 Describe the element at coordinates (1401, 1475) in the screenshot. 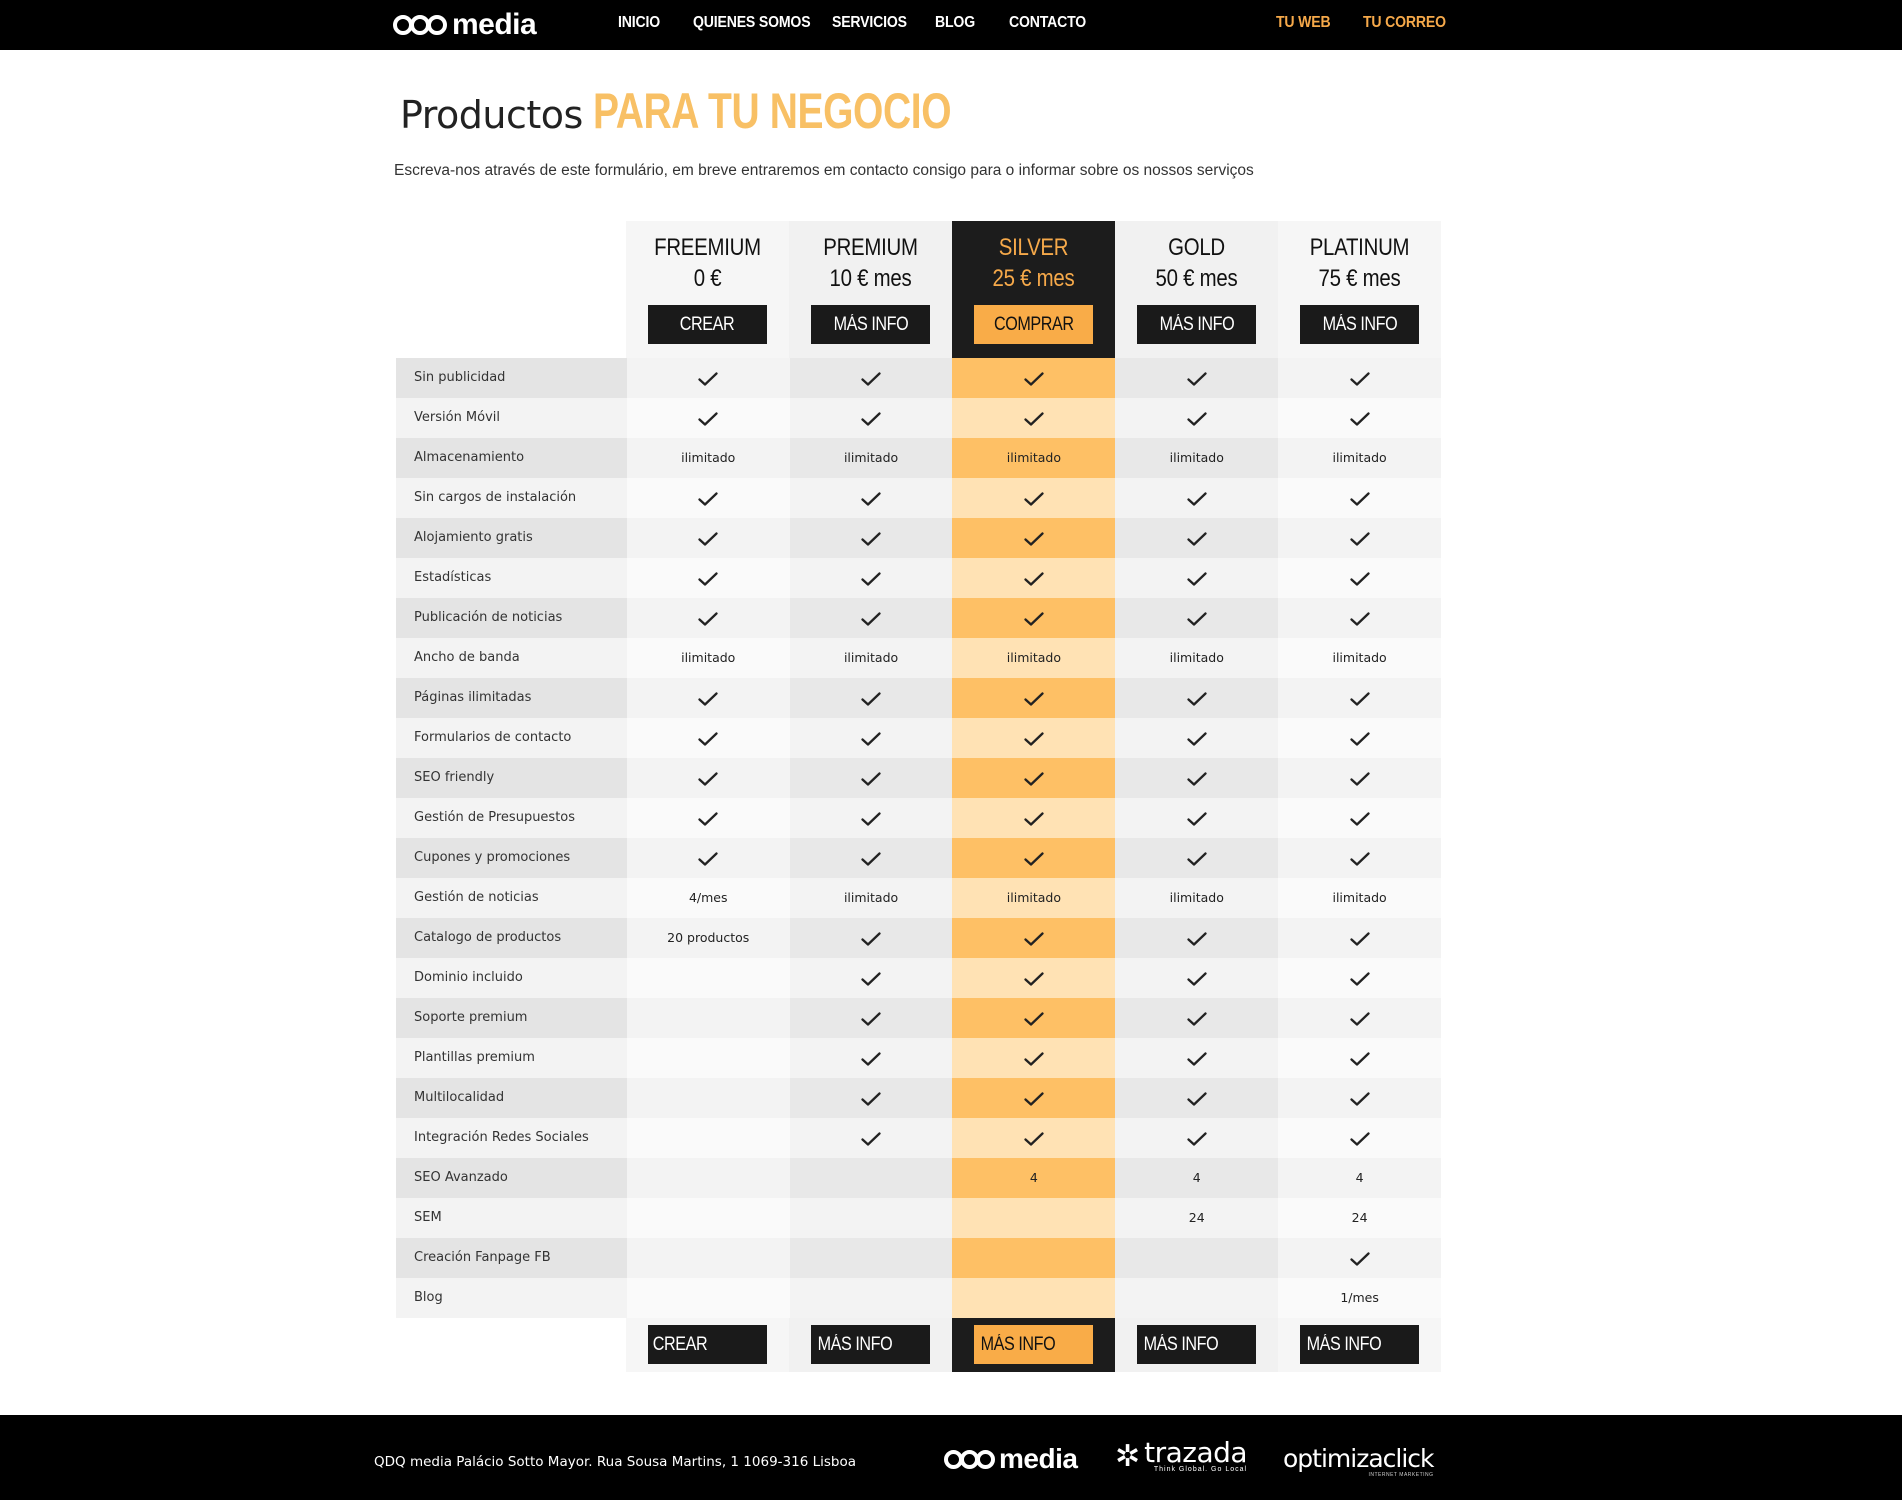

I see `optimizaclick-tagline: INTERNET MARKETING` at that location.